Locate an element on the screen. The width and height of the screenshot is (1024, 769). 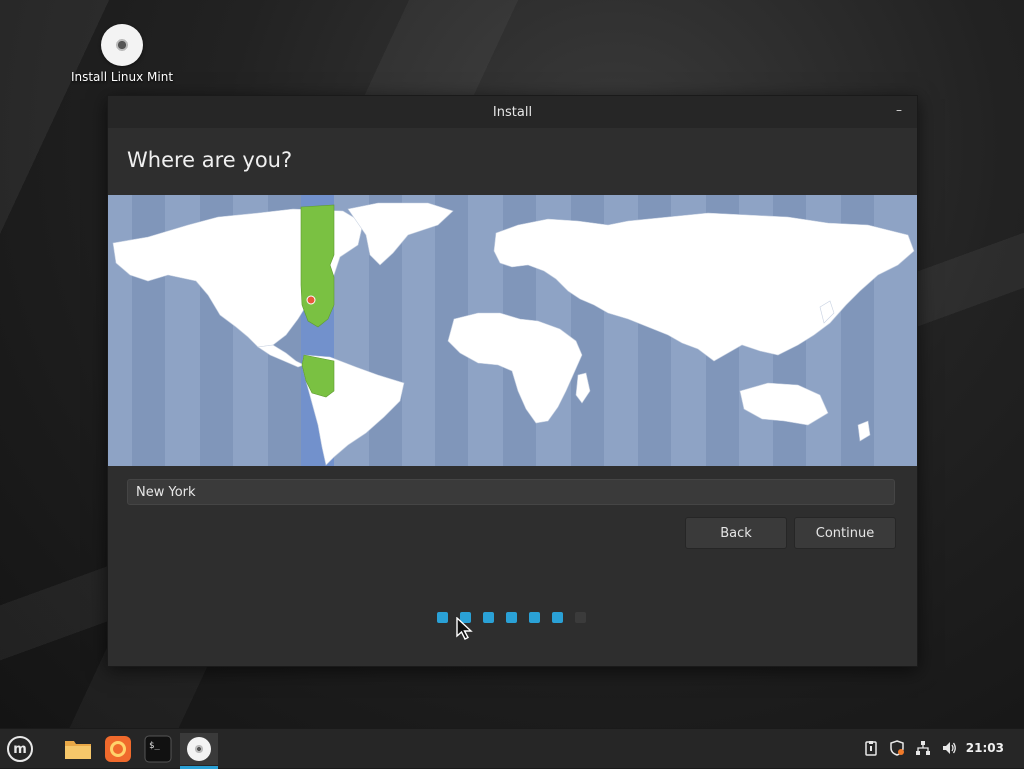
page-title: Where are you? is located at coordinates (512, 161).